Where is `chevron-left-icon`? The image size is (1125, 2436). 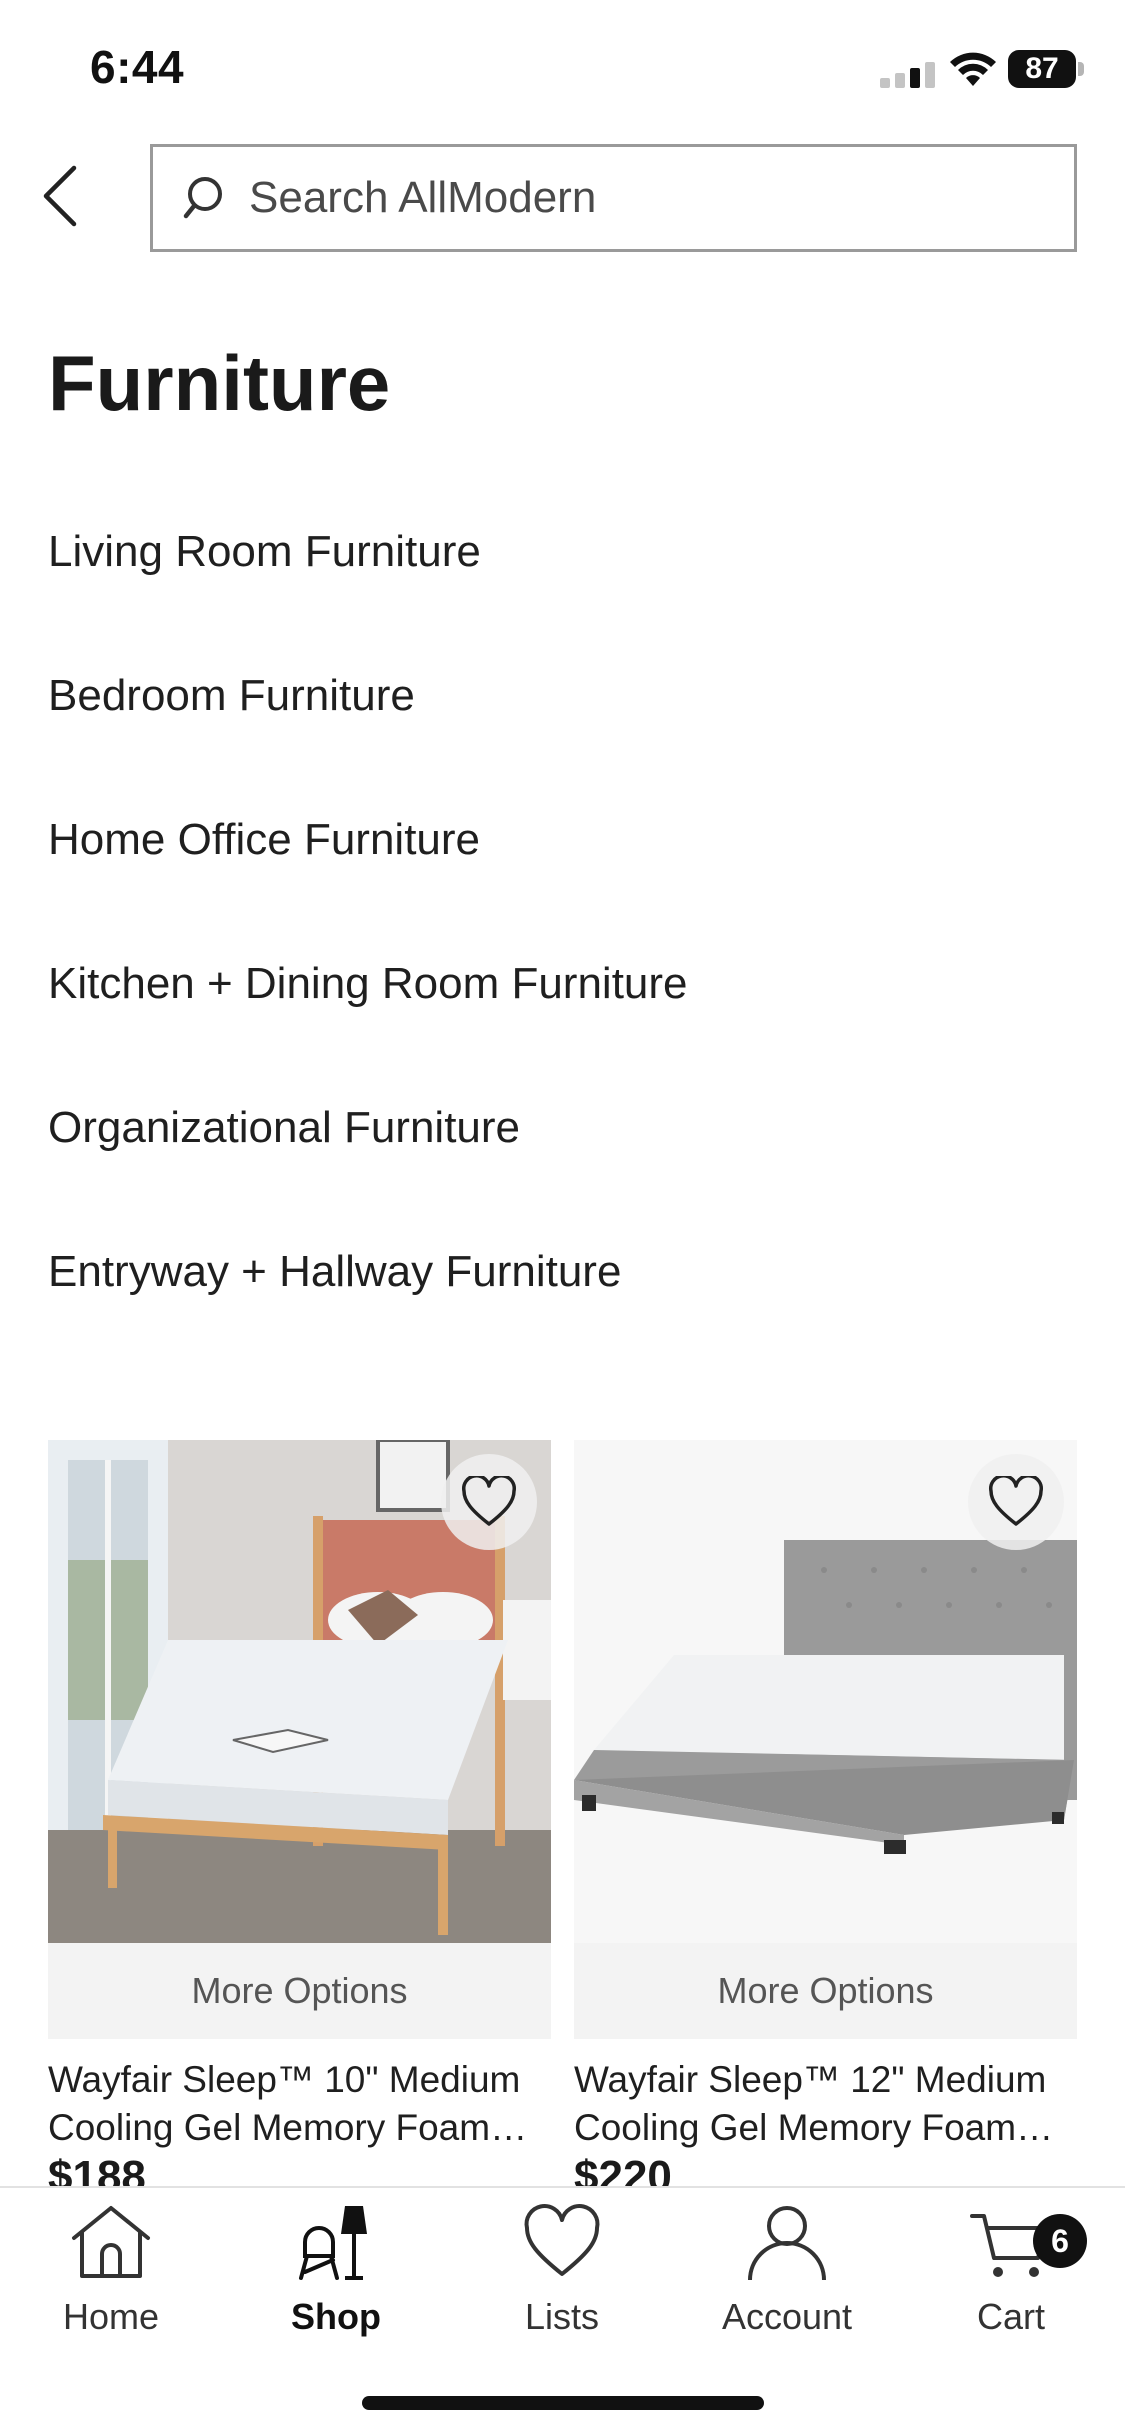
chevron-left-icon is located at coordinates (60, 196).